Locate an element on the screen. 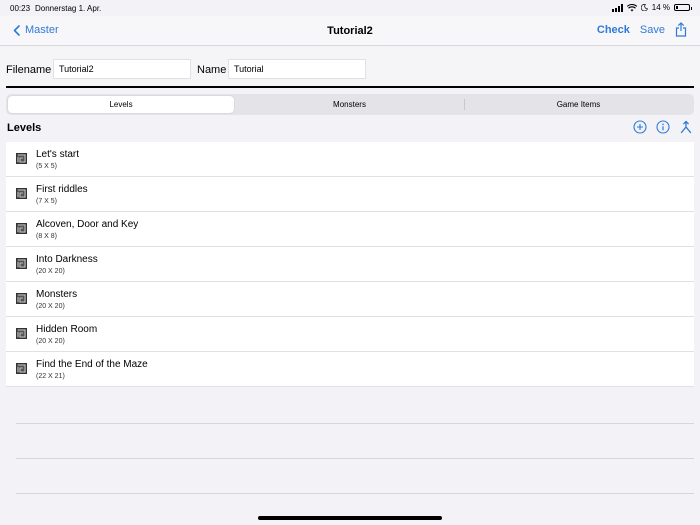  check-button: Check is located at coordinates (613, 30).